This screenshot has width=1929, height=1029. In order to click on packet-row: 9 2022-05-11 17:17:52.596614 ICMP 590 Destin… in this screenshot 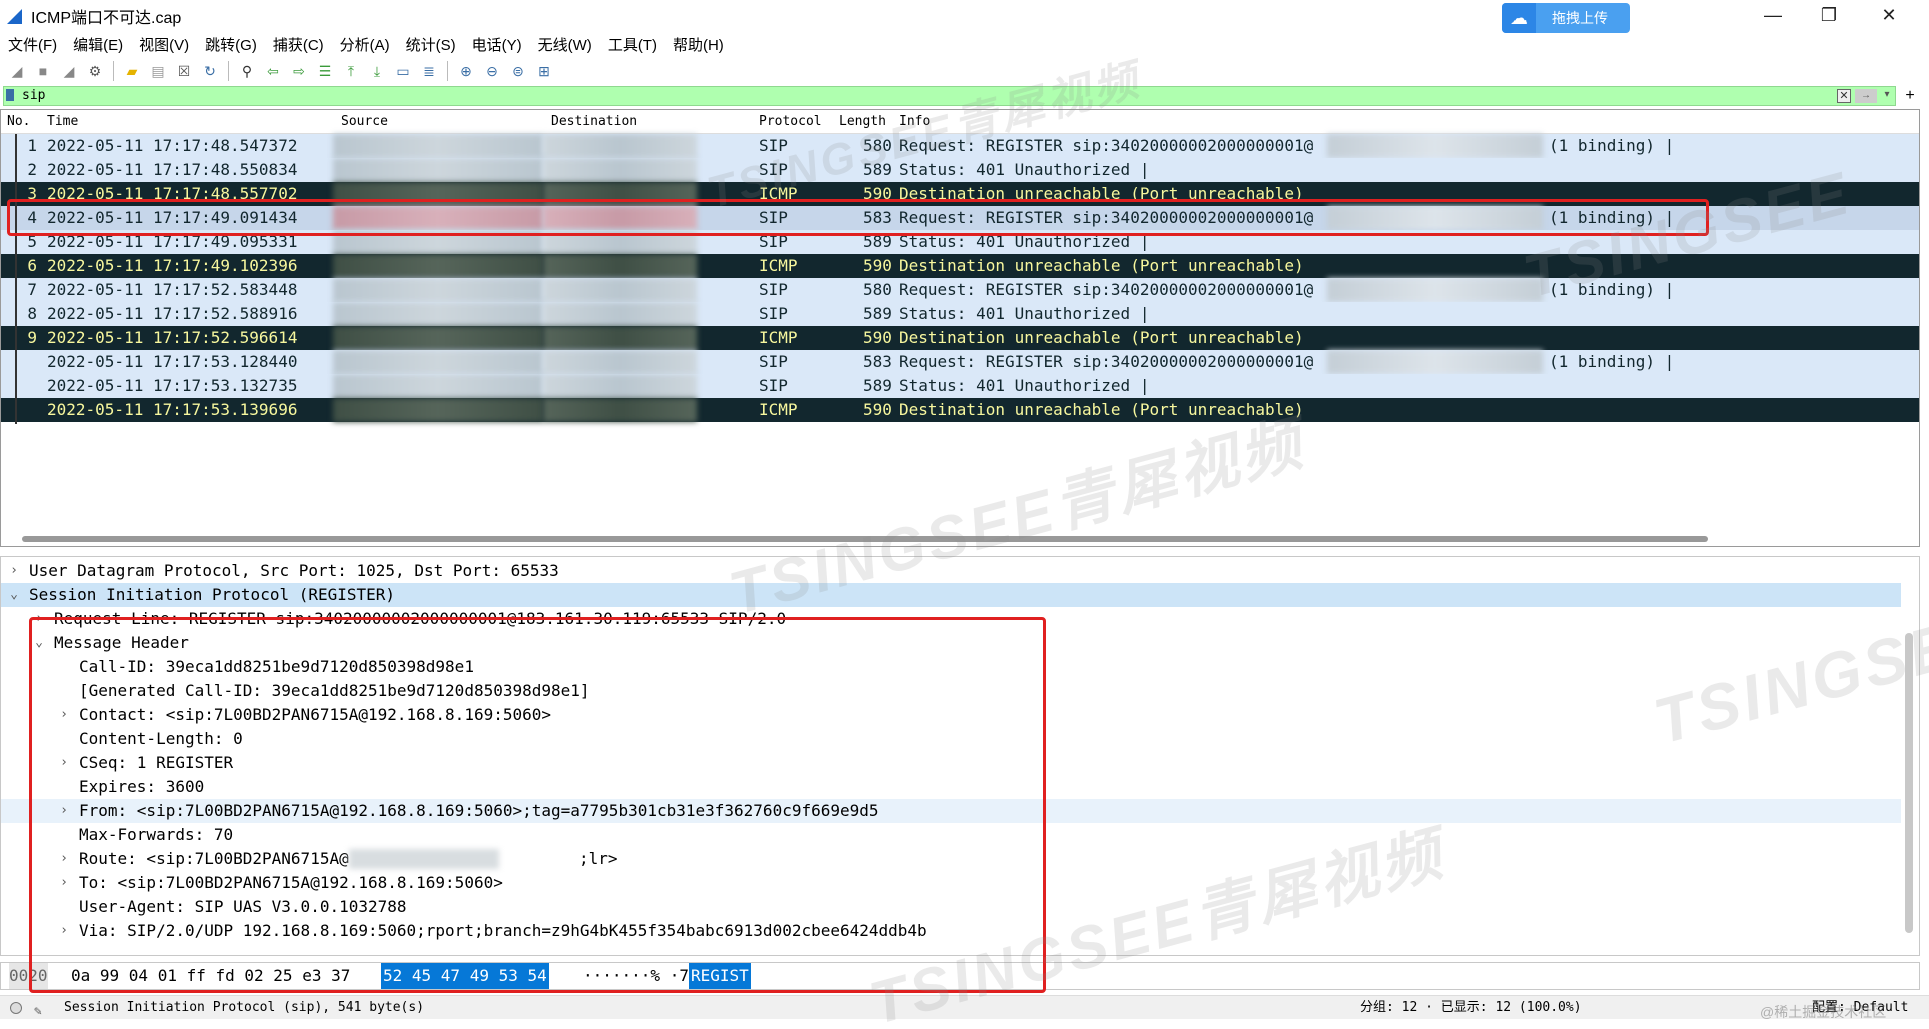, I will do `click(960, 338)`.